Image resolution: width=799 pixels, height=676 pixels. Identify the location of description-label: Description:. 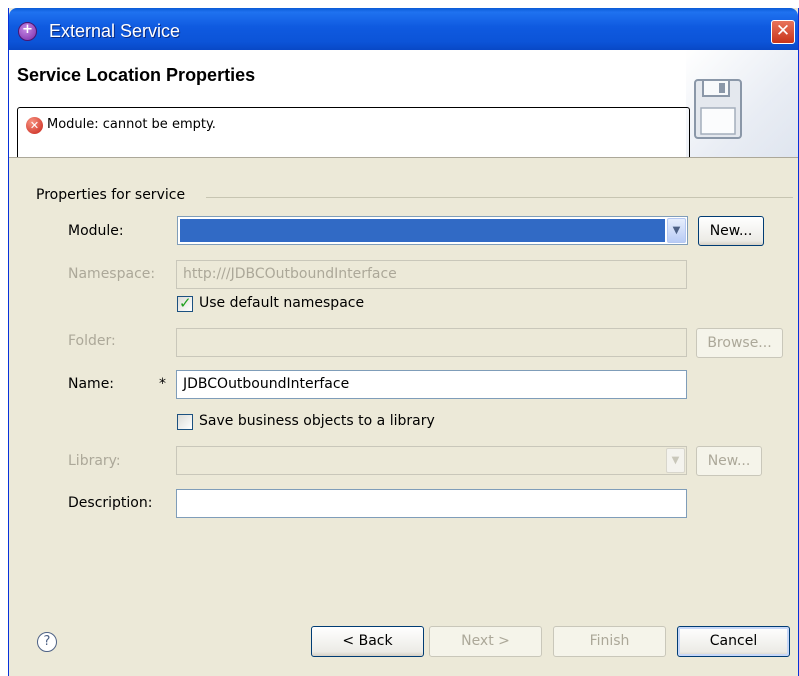
(110, 503).